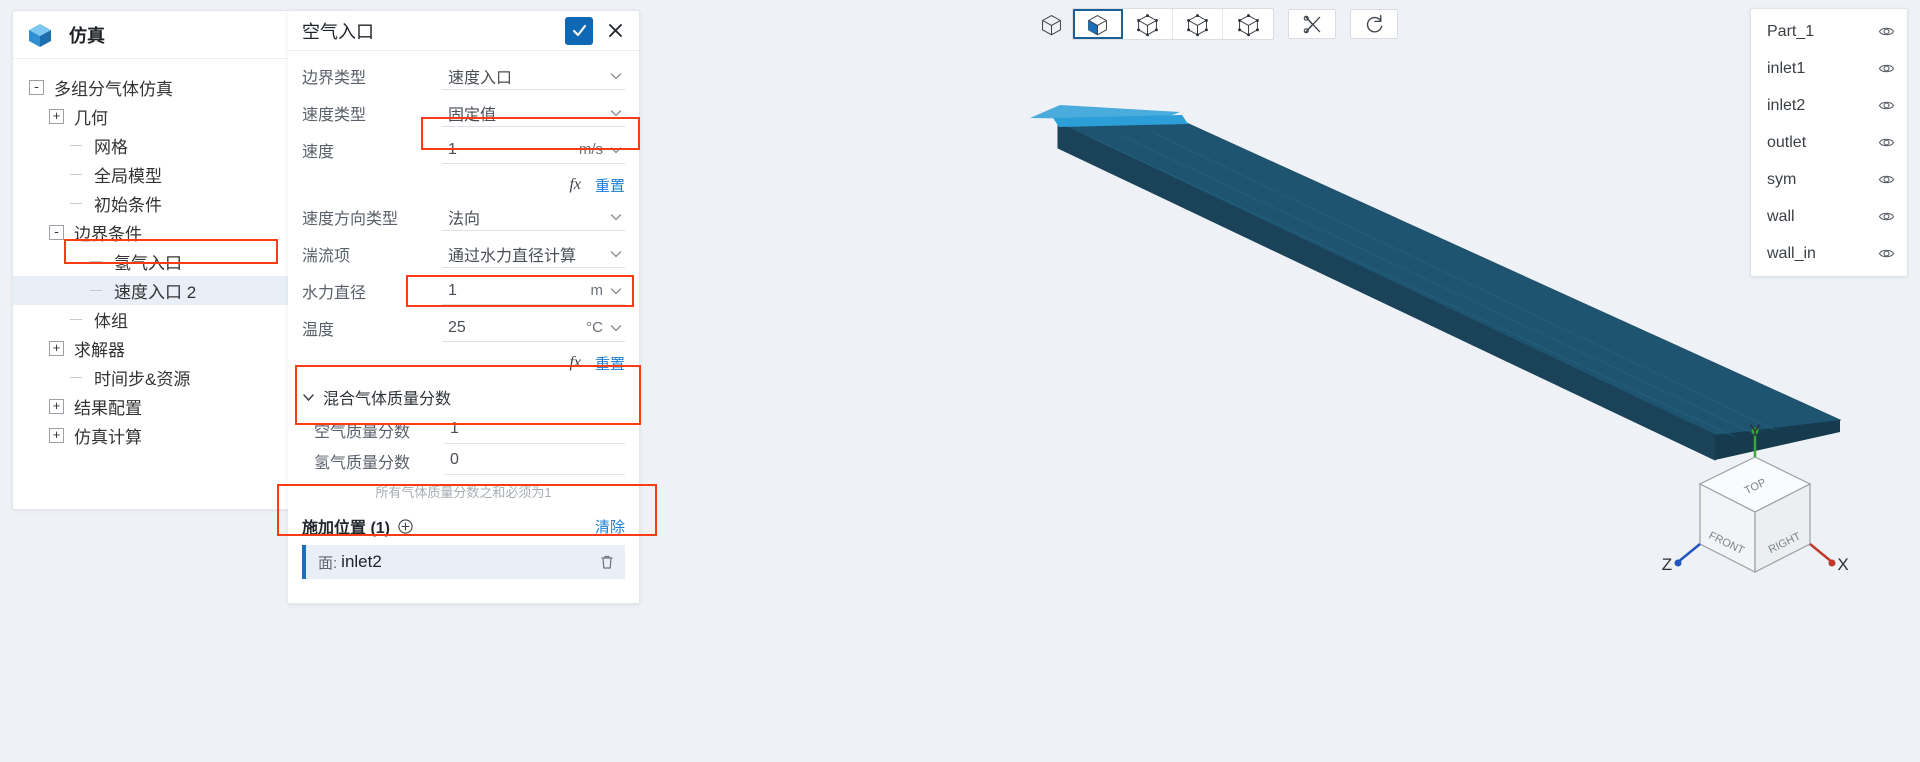  What do you see at coordinates (1312, 24) in the screenshot?
I see `toolbar-section-cut-button` at bounding box center [1312, 24].